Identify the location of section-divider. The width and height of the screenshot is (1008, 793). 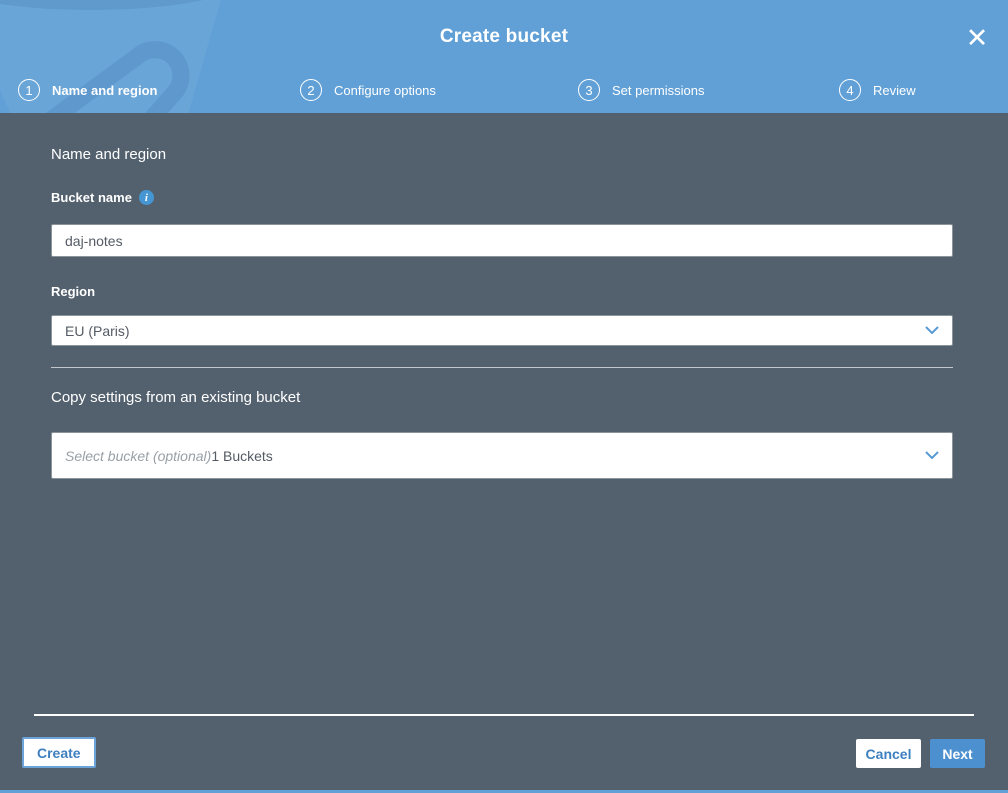
(502, 367).